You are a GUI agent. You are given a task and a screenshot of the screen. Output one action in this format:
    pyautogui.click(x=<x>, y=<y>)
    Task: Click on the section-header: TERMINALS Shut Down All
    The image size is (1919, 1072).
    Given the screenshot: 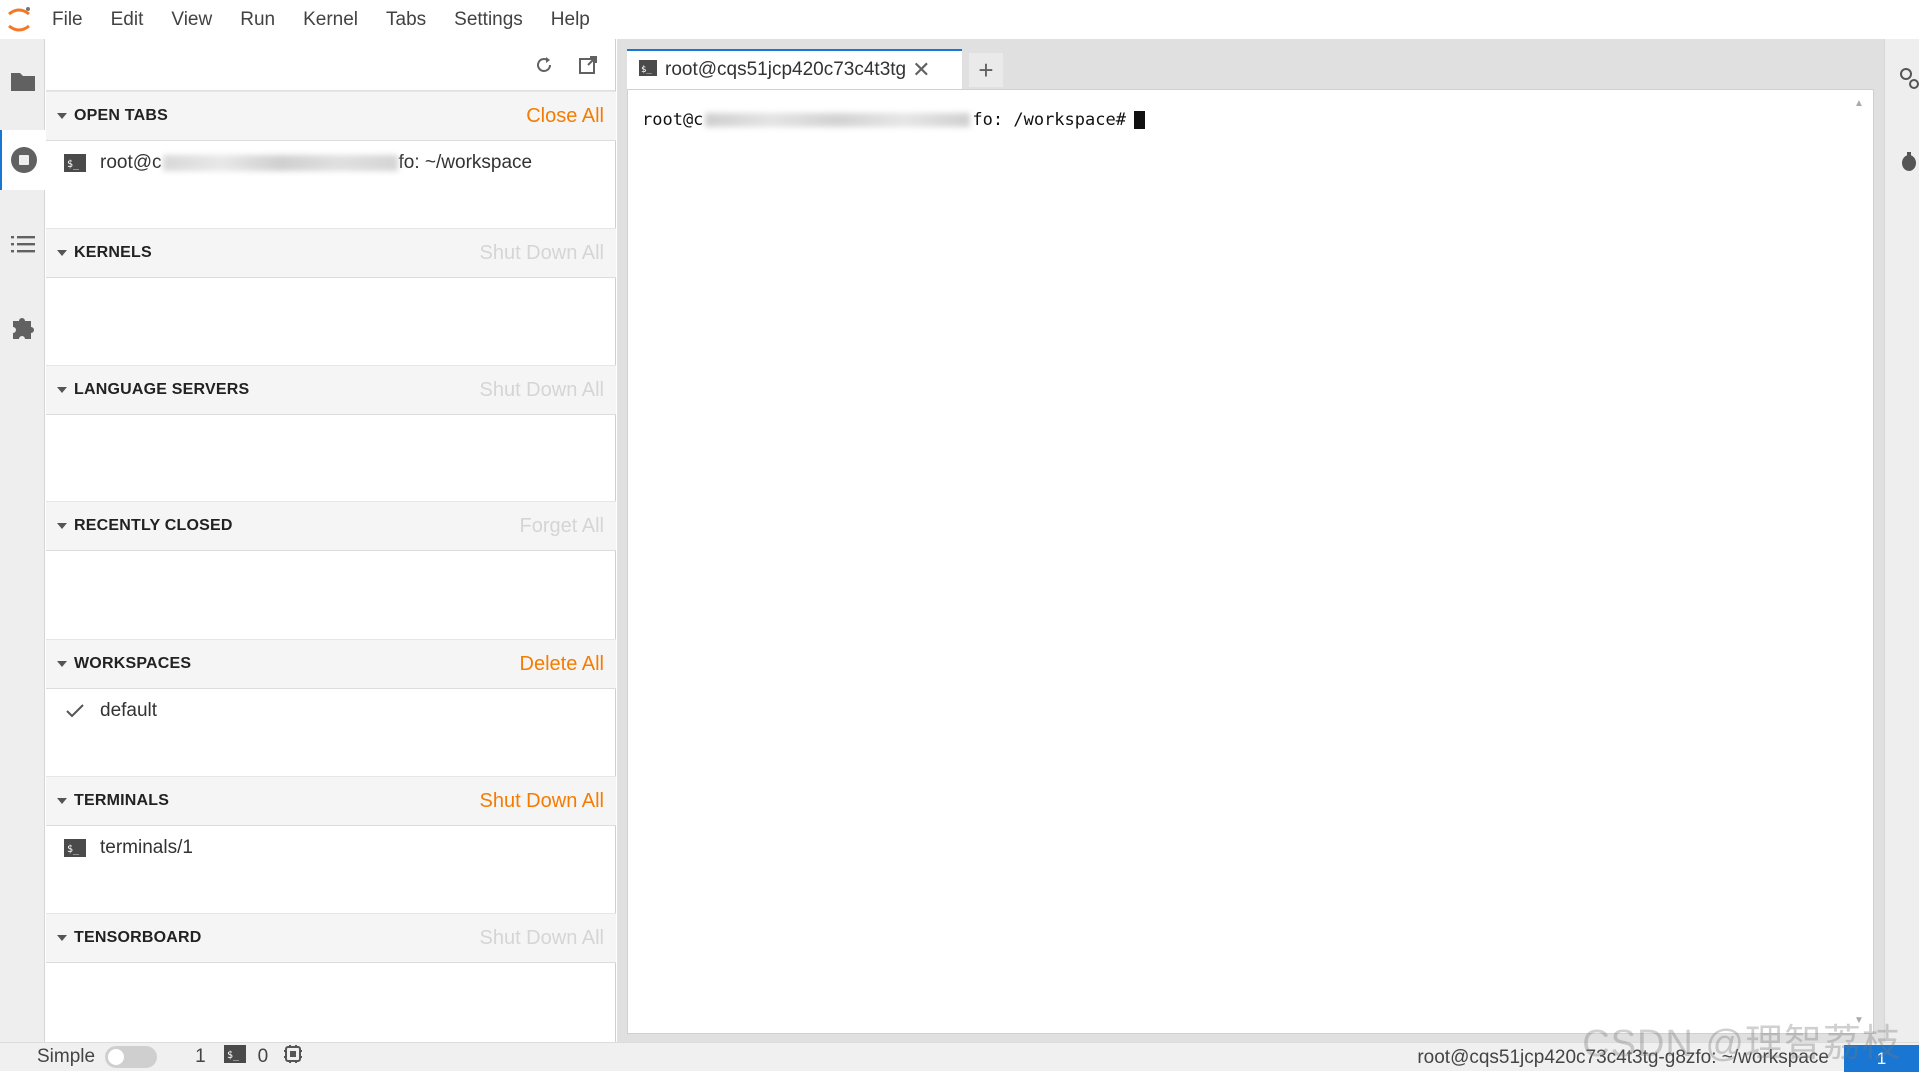 What is the action you would take?
    pyautogui.click(x=331, y=801)
    